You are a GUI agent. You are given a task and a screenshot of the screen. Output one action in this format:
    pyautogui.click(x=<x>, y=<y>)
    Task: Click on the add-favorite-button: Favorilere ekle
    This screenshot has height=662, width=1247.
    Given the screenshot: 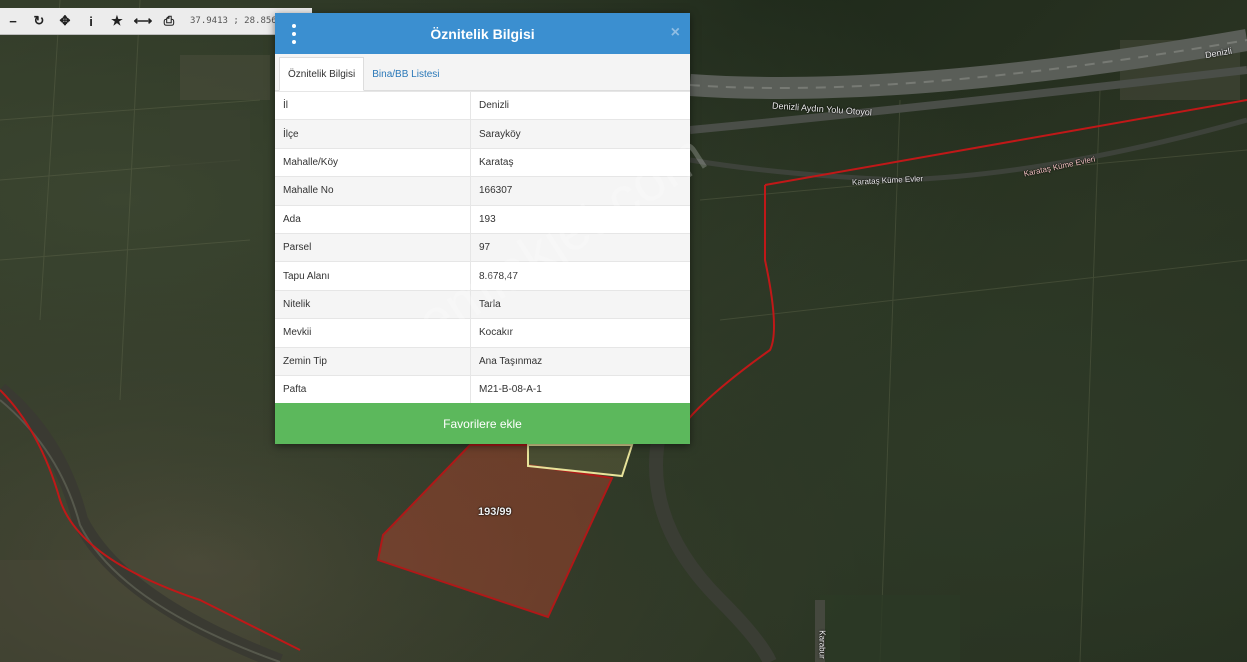 What is the action you would take?
    pyautogui.click(x=482, y=424)
    